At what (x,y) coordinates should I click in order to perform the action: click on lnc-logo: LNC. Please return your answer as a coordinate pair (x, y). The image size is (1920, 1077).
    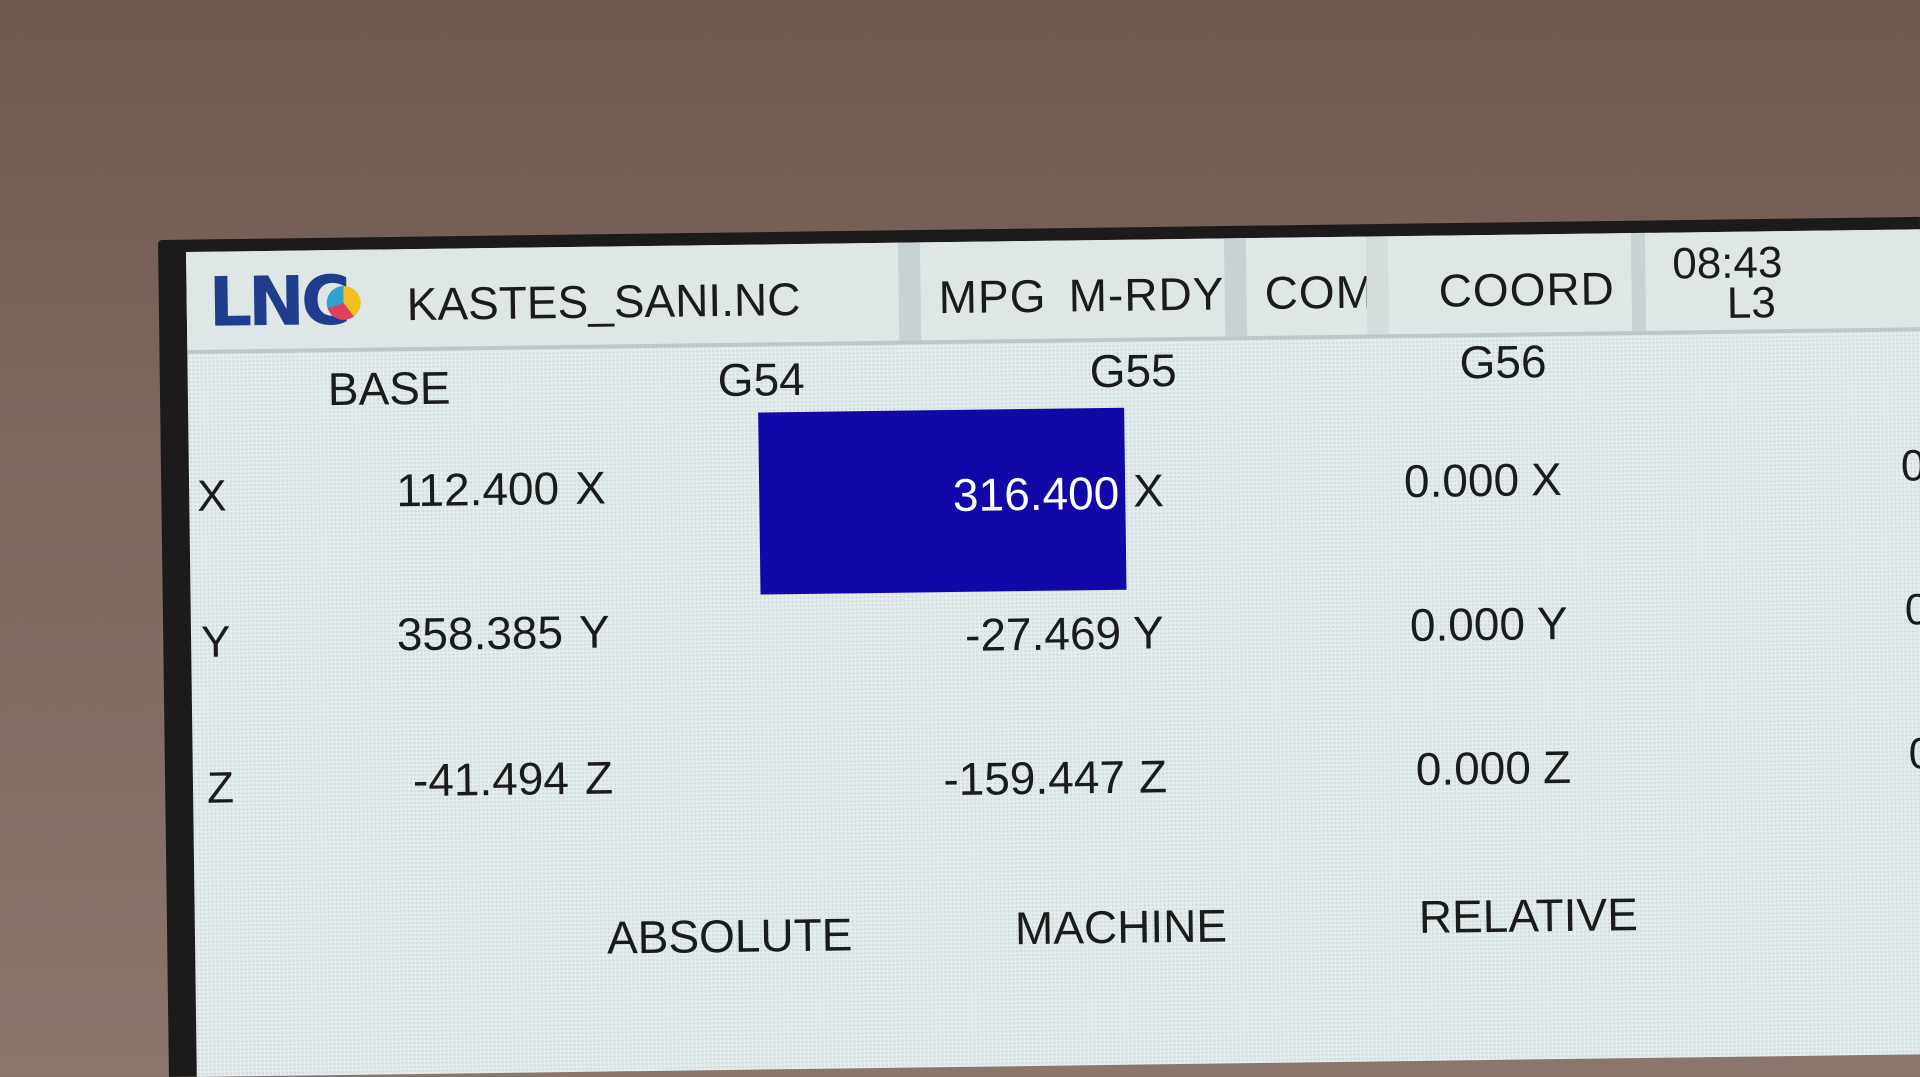
    Looking at the image, I should click on (284, 302).